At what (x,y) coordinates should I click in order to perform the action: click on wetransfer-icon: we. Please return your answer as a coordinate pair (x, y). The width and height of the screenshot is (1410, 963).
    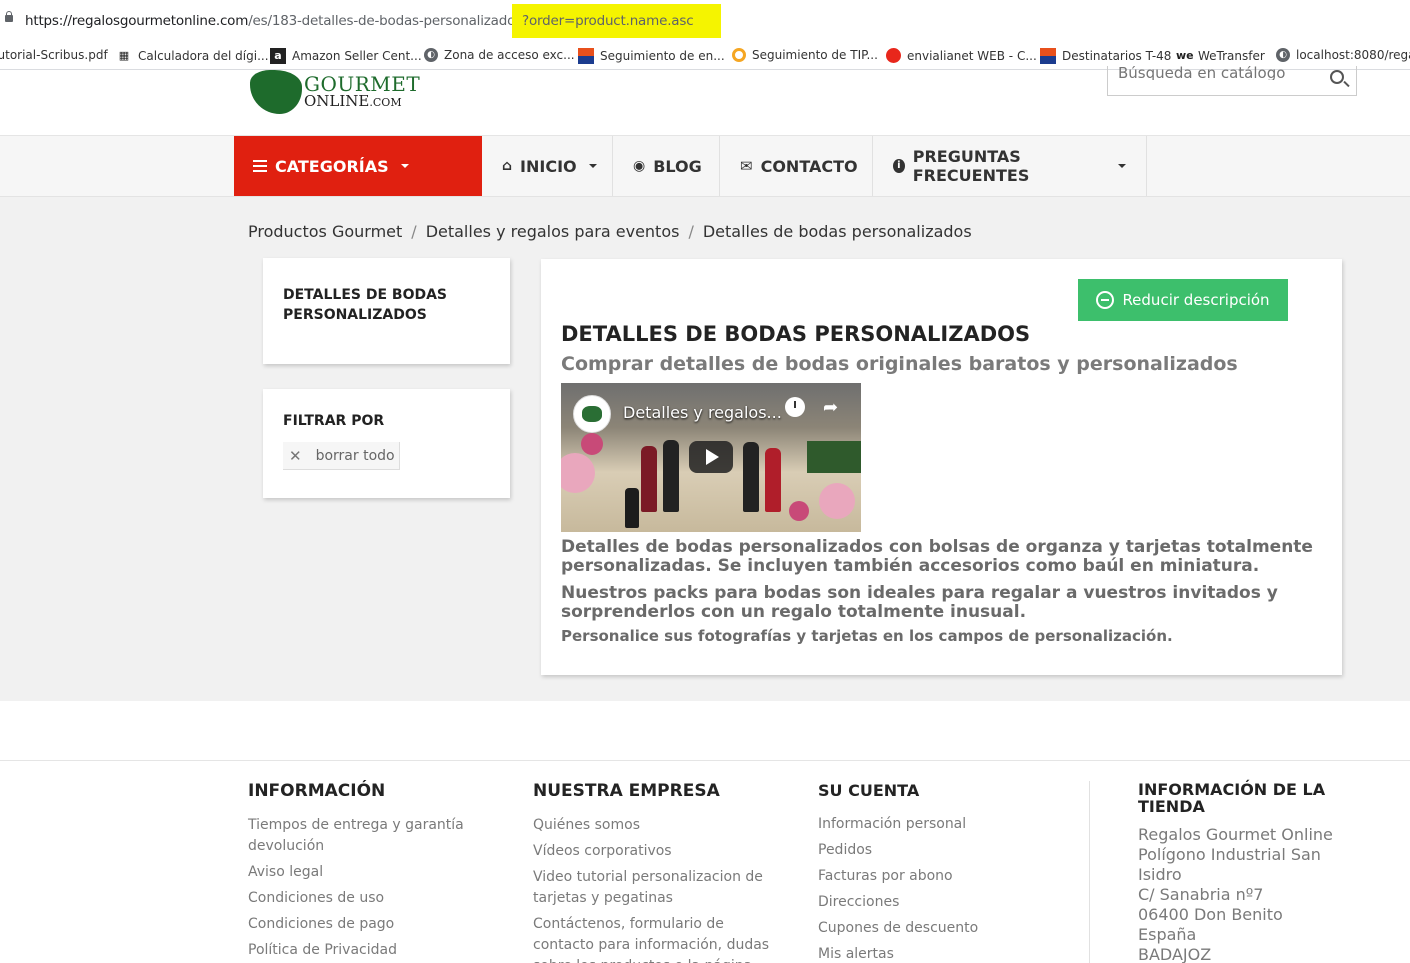
    Looking at the image, I should click on (1185, 55).